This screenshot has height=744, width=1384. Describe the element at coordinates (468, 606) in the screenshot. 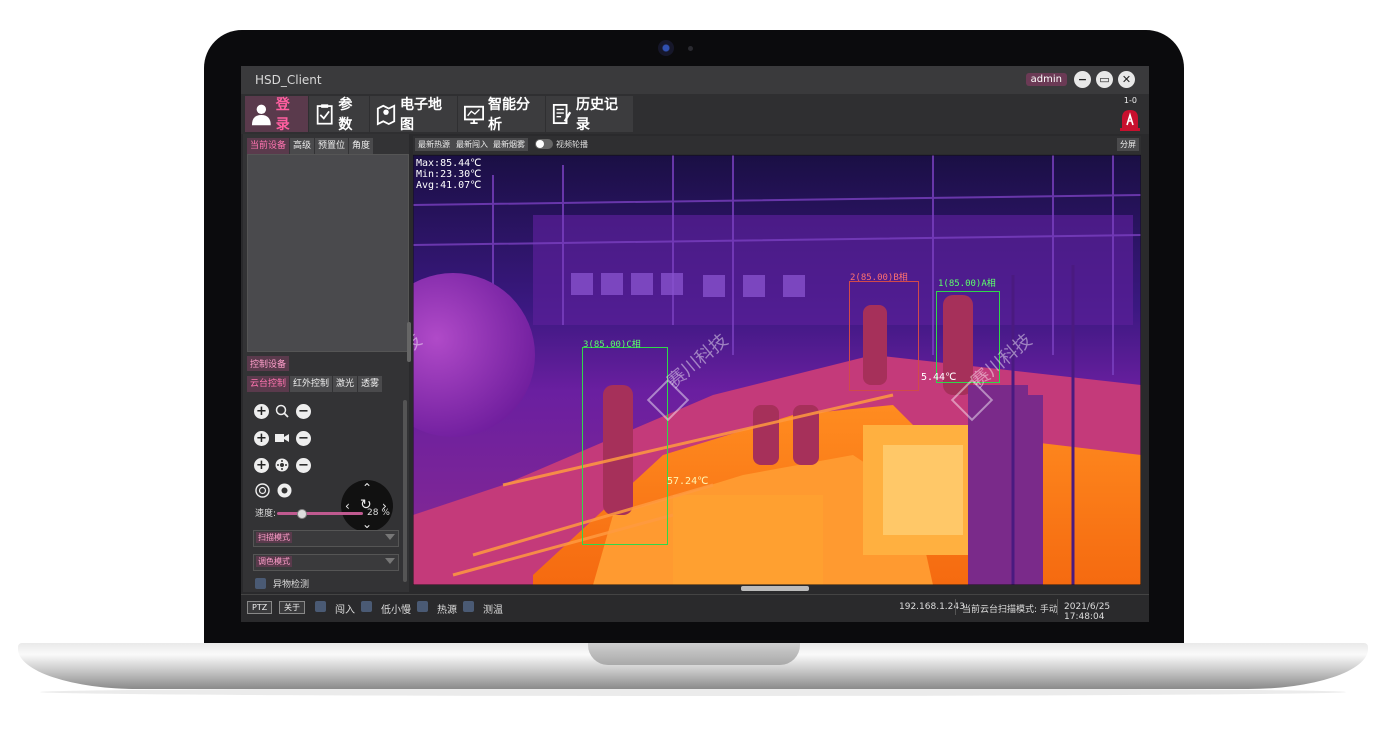

I see `temperature-checkbox` at that location.